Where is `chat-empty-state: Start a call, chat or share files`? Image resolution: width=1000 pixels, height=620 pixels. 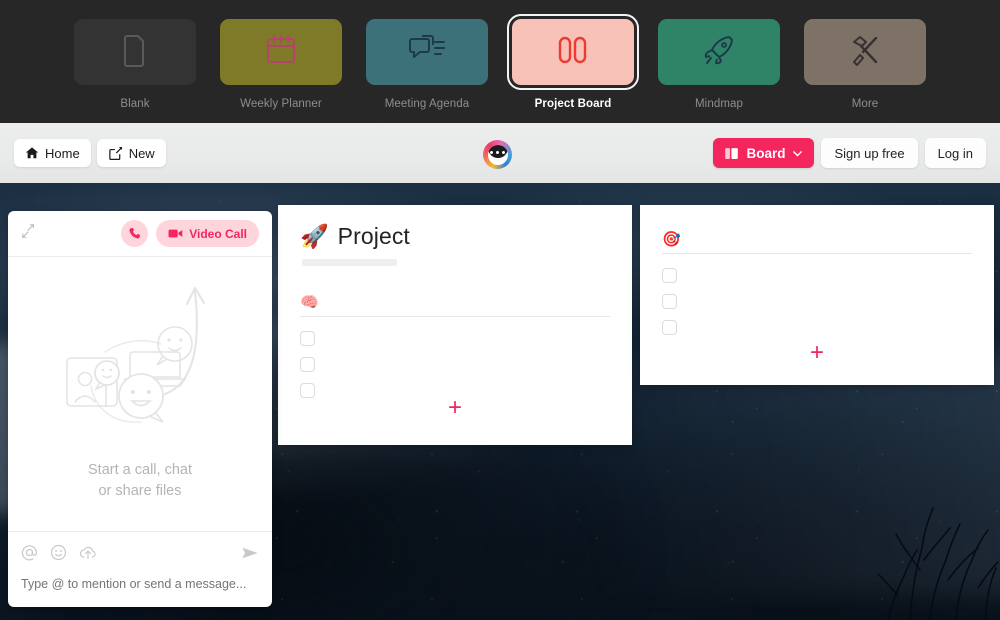
chat-empty-state: Start a call, chat or share files is located at coordinates (140, 394).